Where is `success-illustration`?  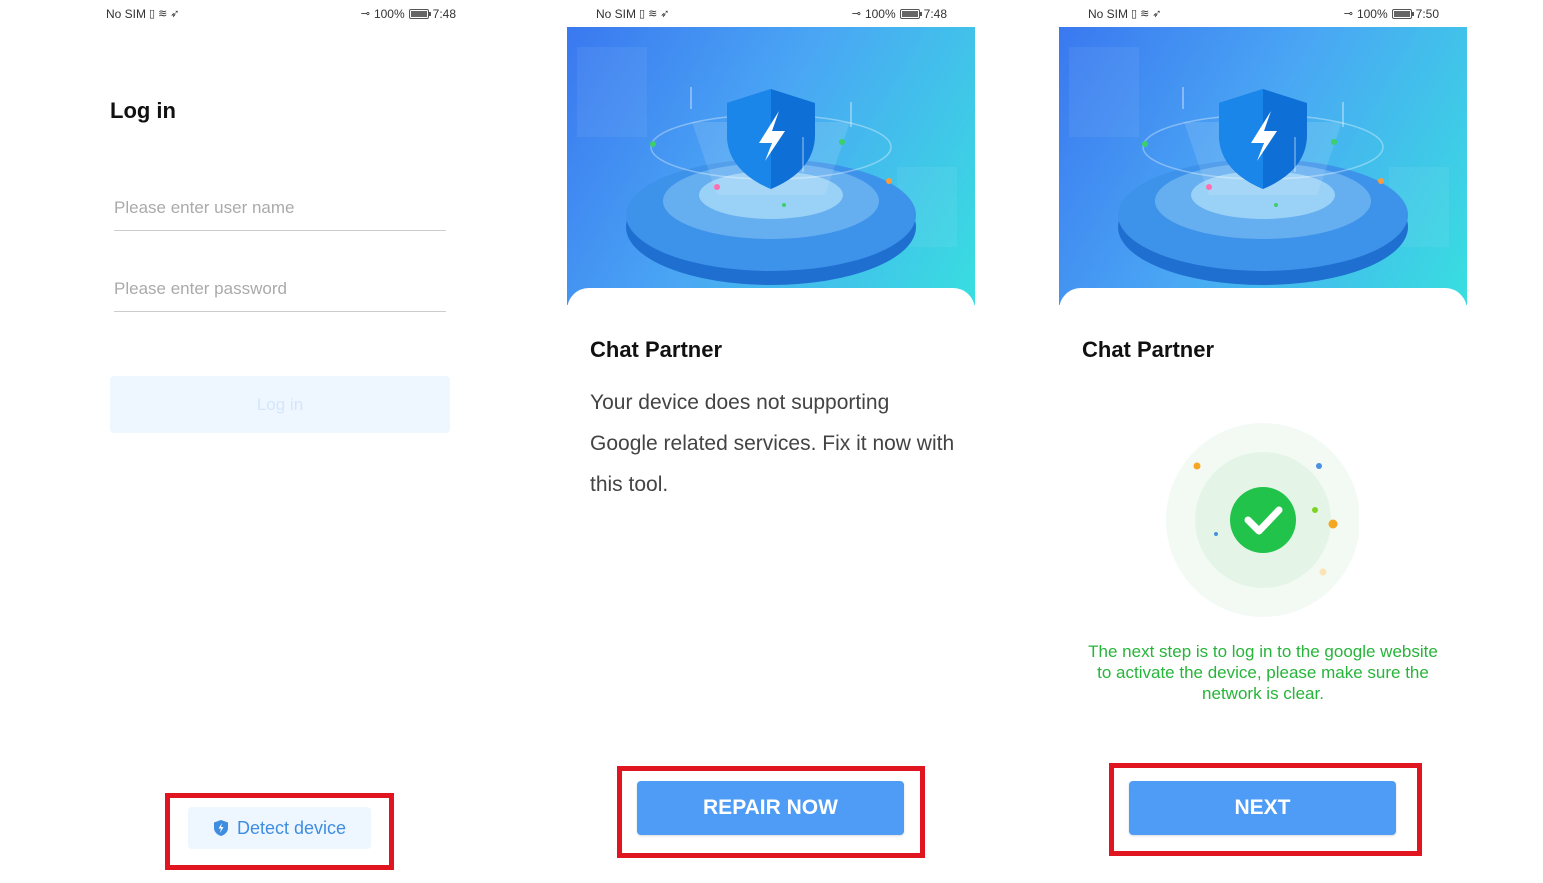 success-illustration is located at coordinates (1259, 520).